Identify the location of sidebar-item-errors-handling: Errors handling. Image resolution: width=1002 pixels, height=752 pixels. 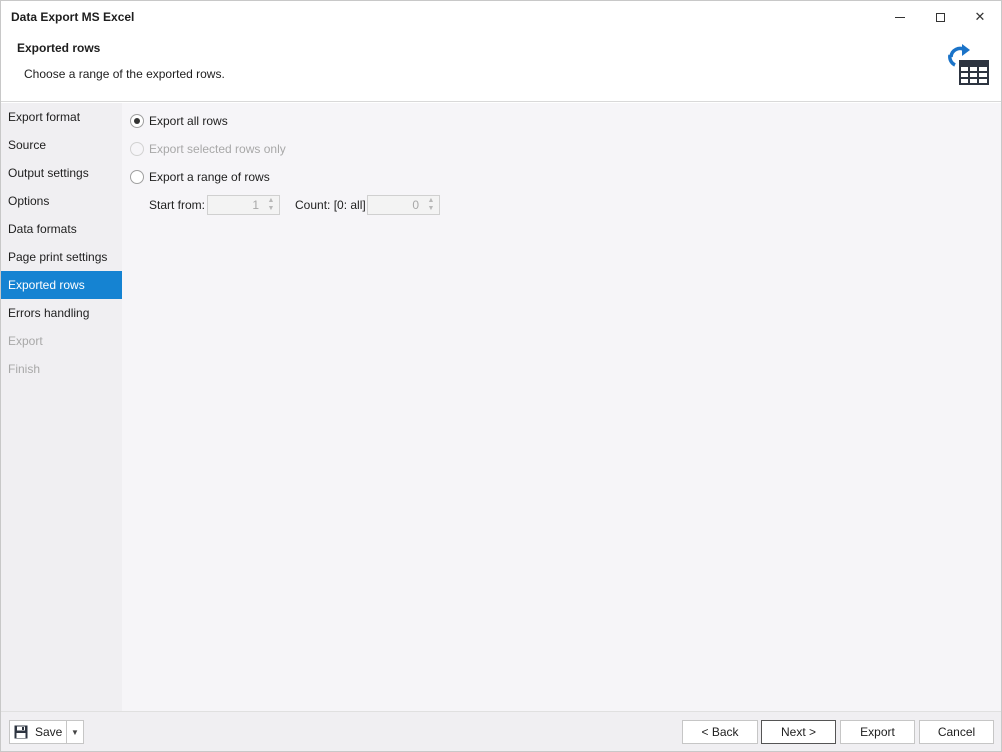
(61, 313).